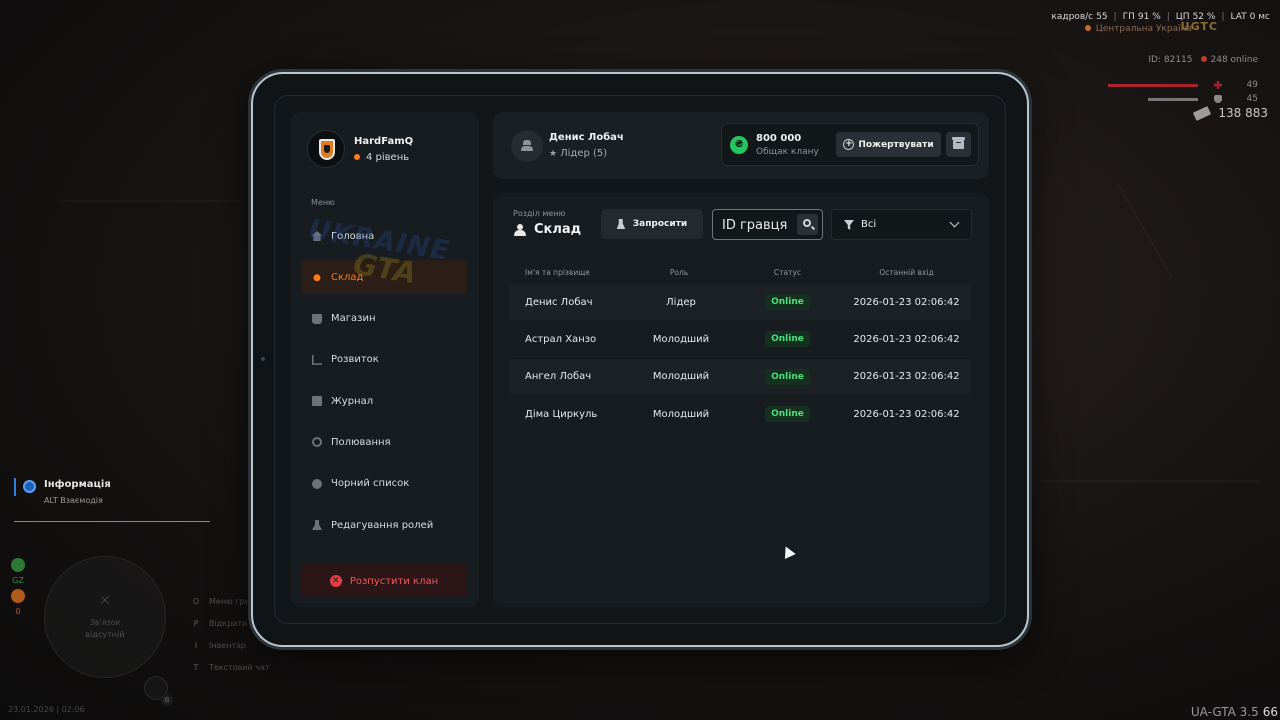 This screenshot has height=720, width=1280. I want to click on member-last-login: 2026-01-23 02:06:42, so click(906, 339).